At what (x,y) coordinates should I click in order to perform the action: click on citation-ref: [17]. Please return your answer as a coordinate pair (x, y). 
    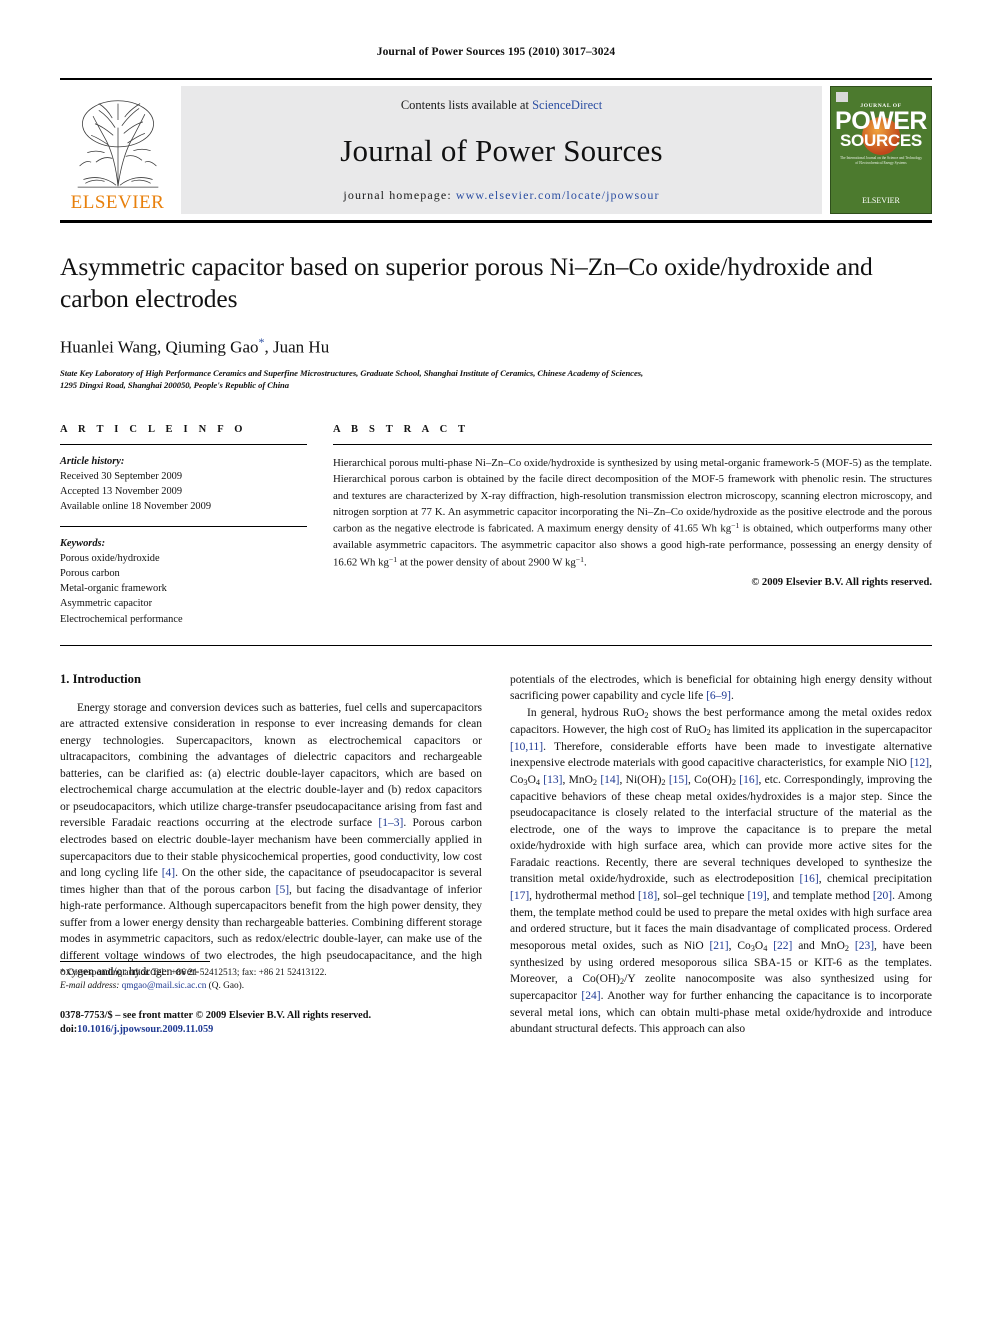
    Looking at the image, I should click on (520, 896).